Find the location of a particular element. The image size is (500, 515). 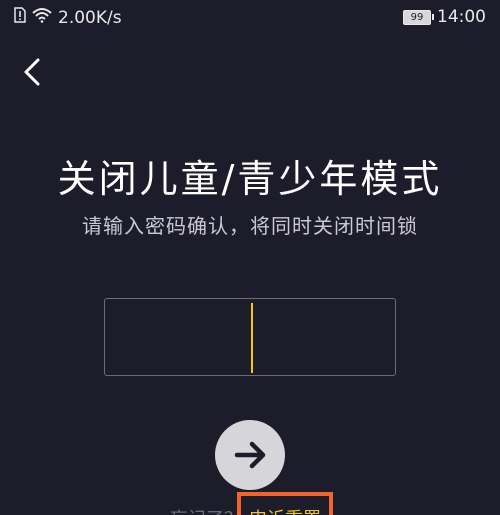

text-cursor is located at coordinates (252, 338).